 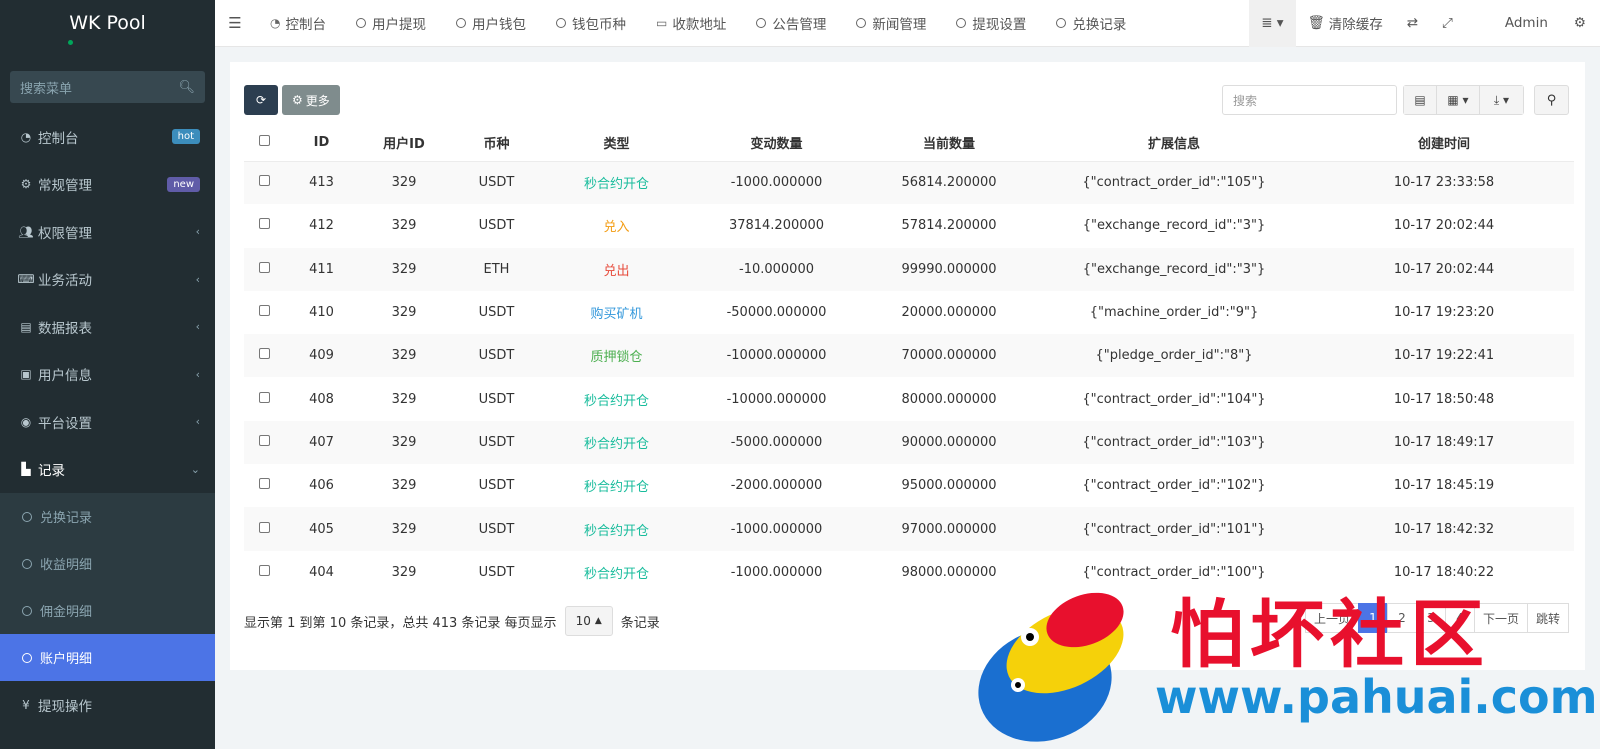 I want to click on tab-announcements: 公告管理, so click(x=791, y=23).